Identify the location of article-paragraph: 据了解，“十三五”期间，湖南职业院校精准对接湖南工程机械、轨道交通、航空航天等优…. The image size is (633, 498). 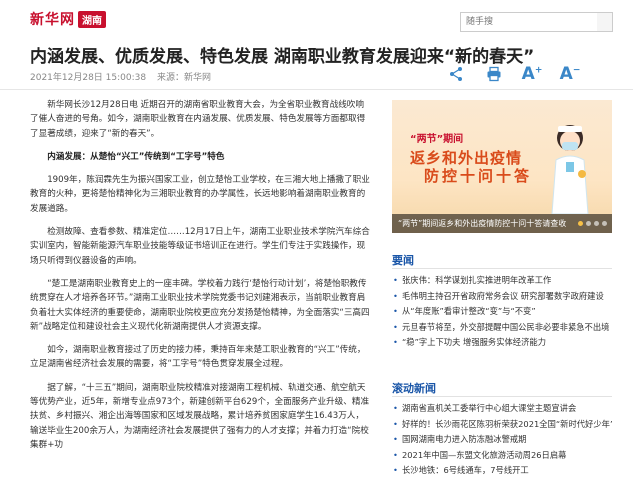
(200, 416).